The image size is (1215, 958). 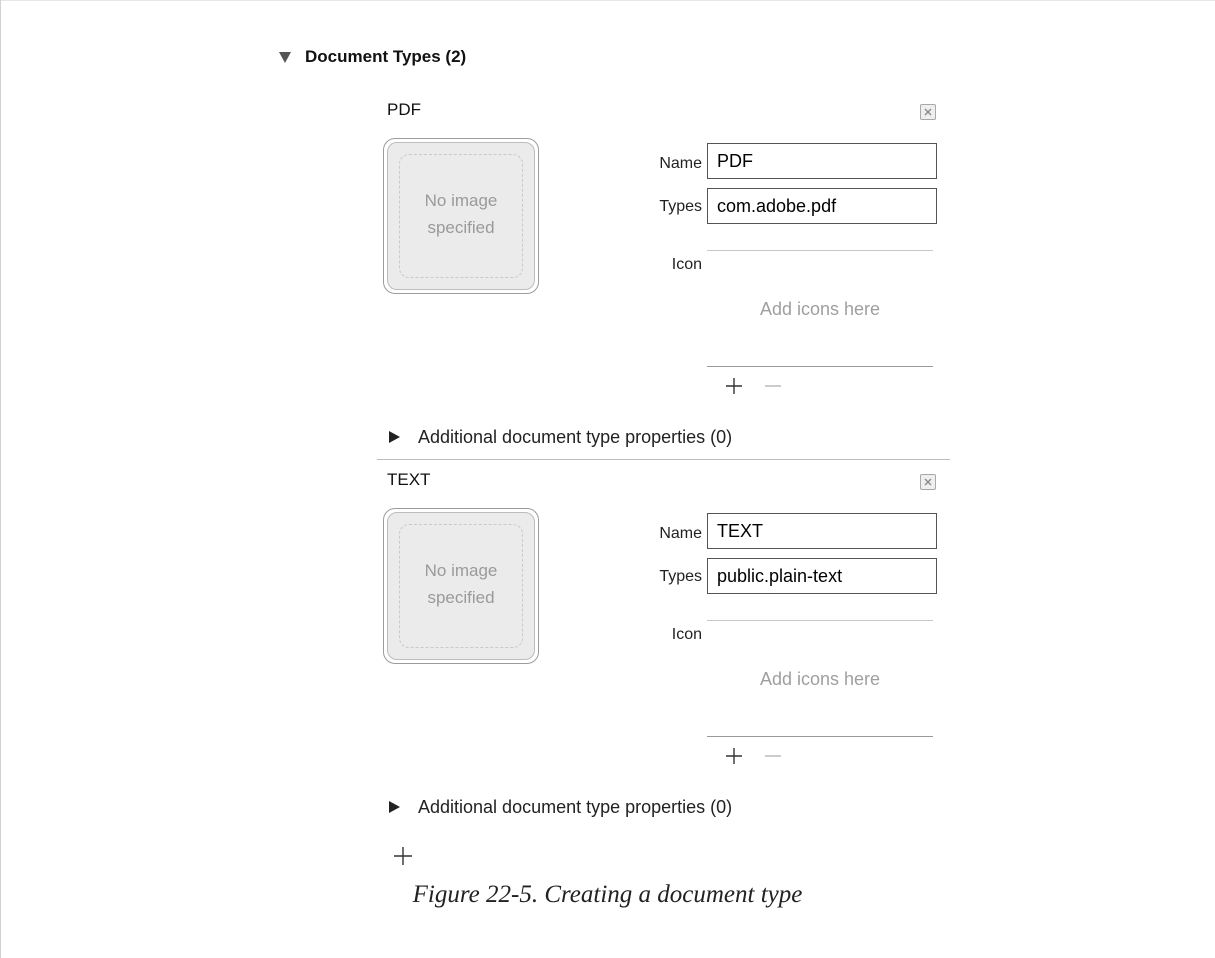 I want to click on document-divider, so click(x=663, y=459).